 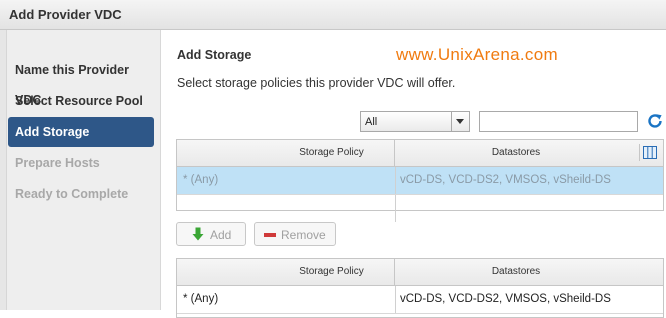 I want to click on step-name-provider-vdc: Name this Provider VDC, so click(x=81, y=81).